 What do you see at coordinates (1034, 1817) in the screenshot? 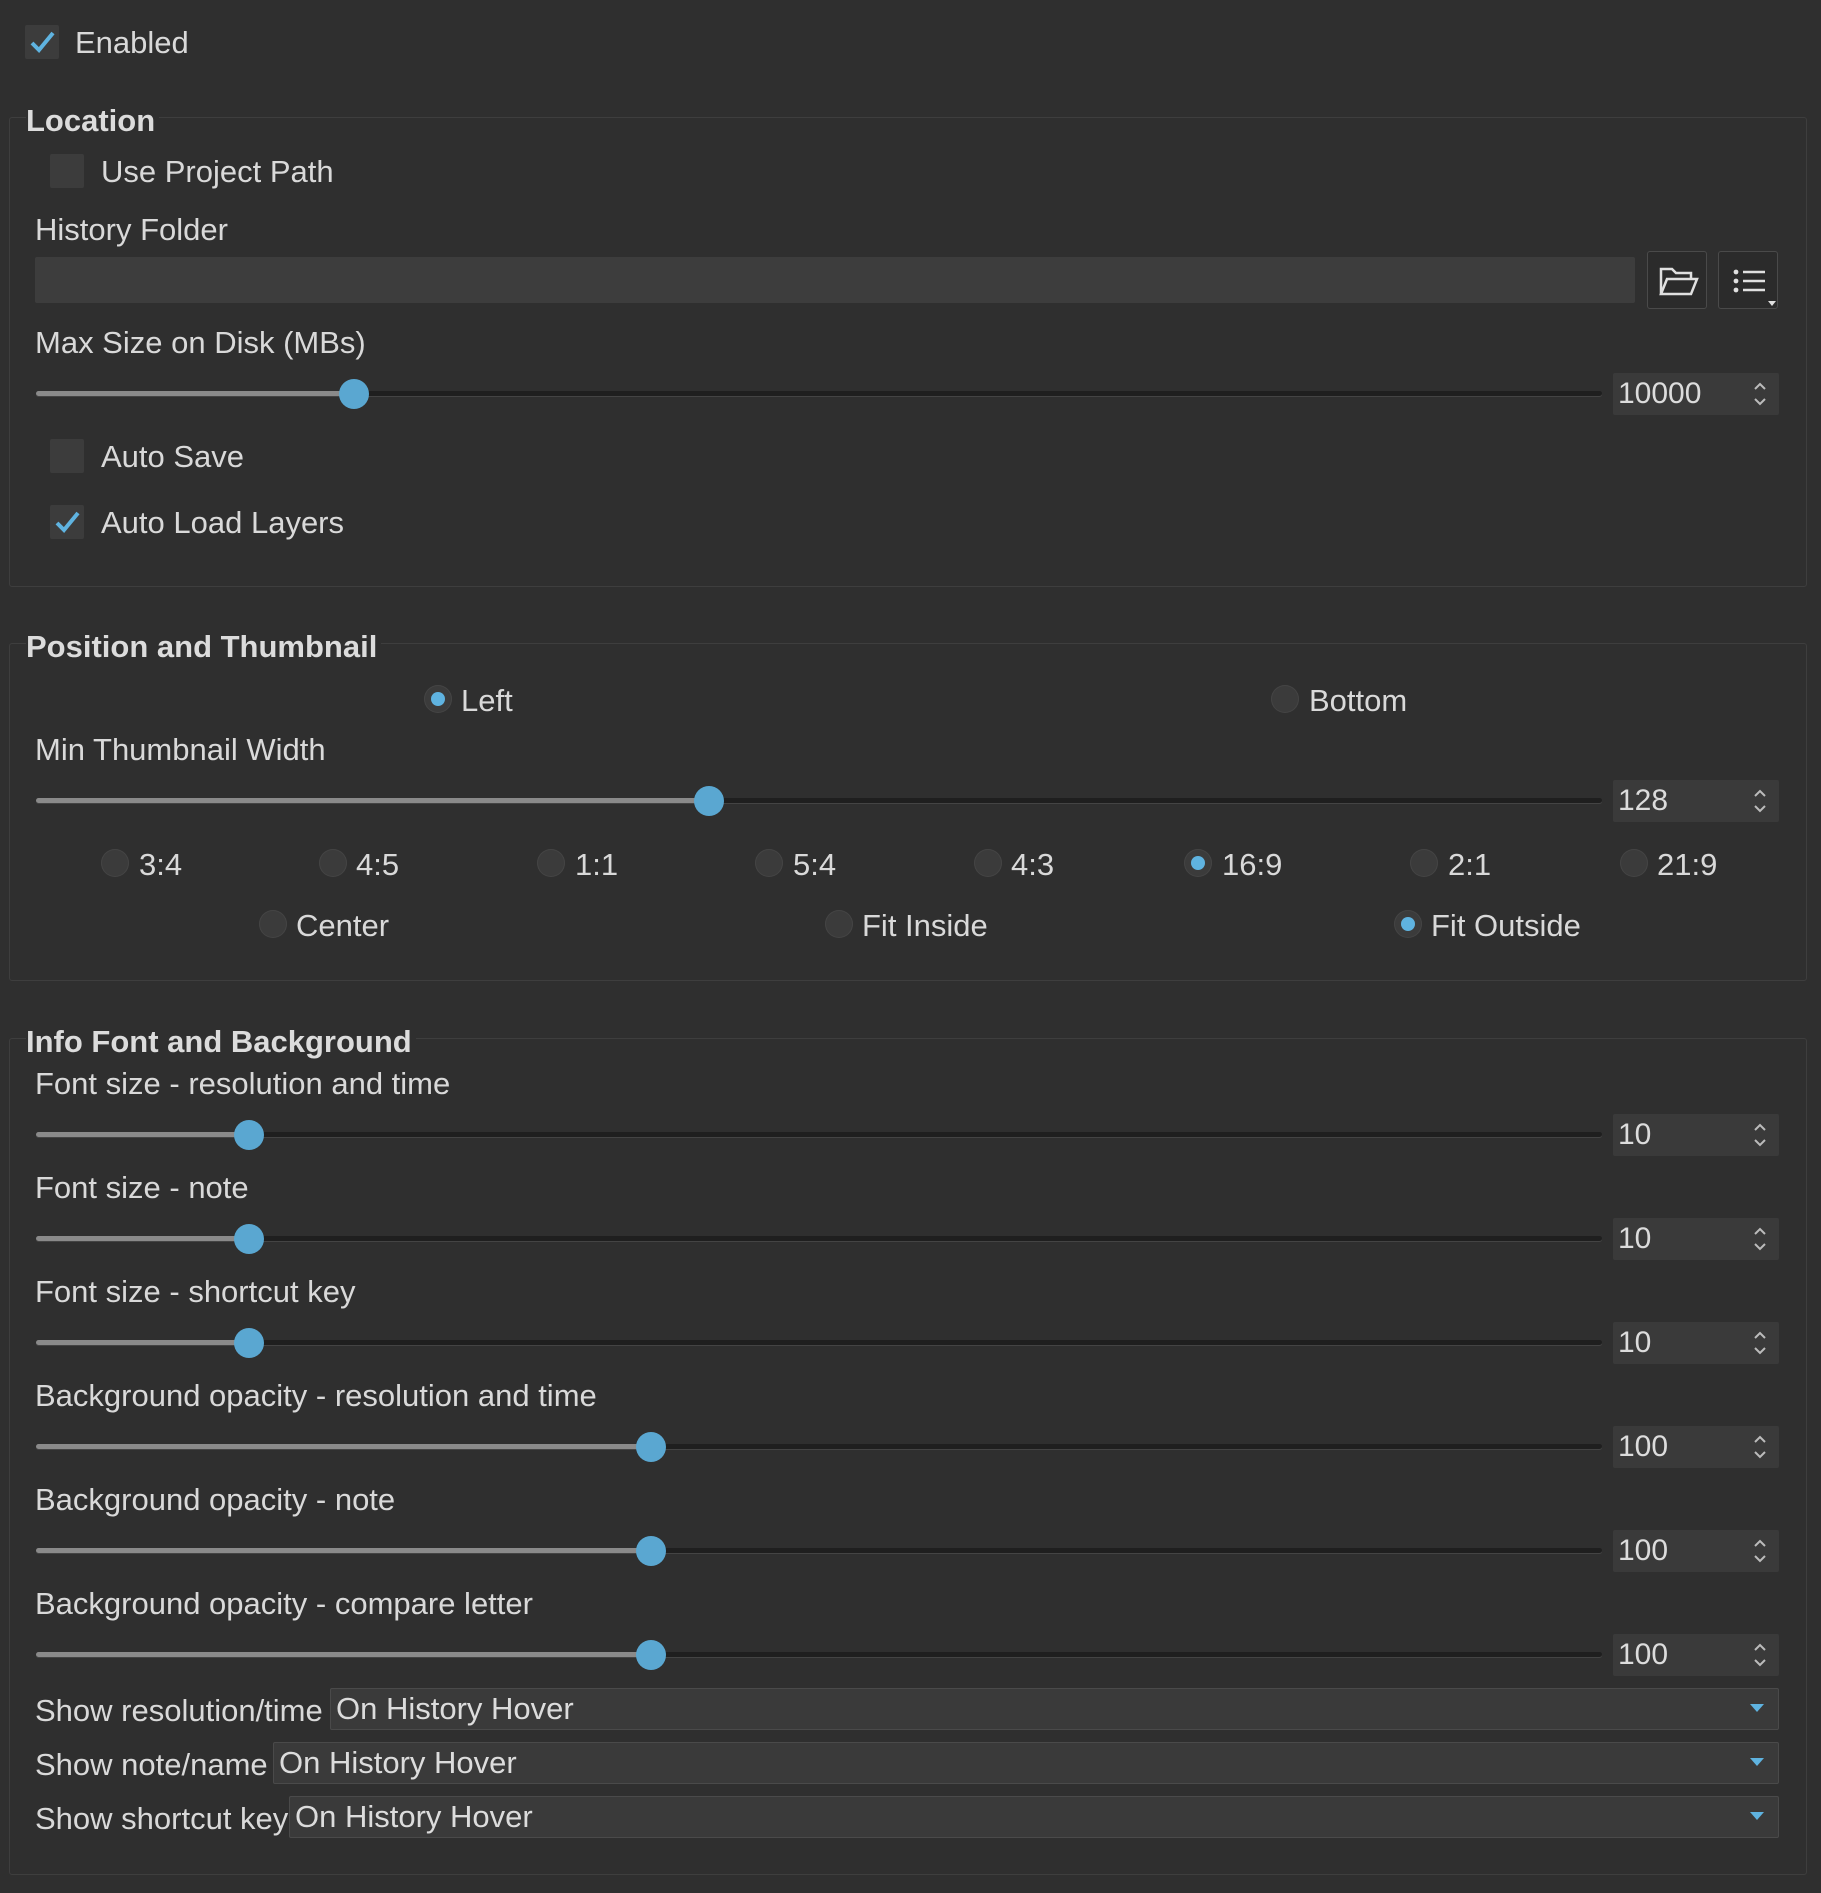
I see `show-shortcut-key-combo: On History Hover` at bounding box center [1034, 1817].